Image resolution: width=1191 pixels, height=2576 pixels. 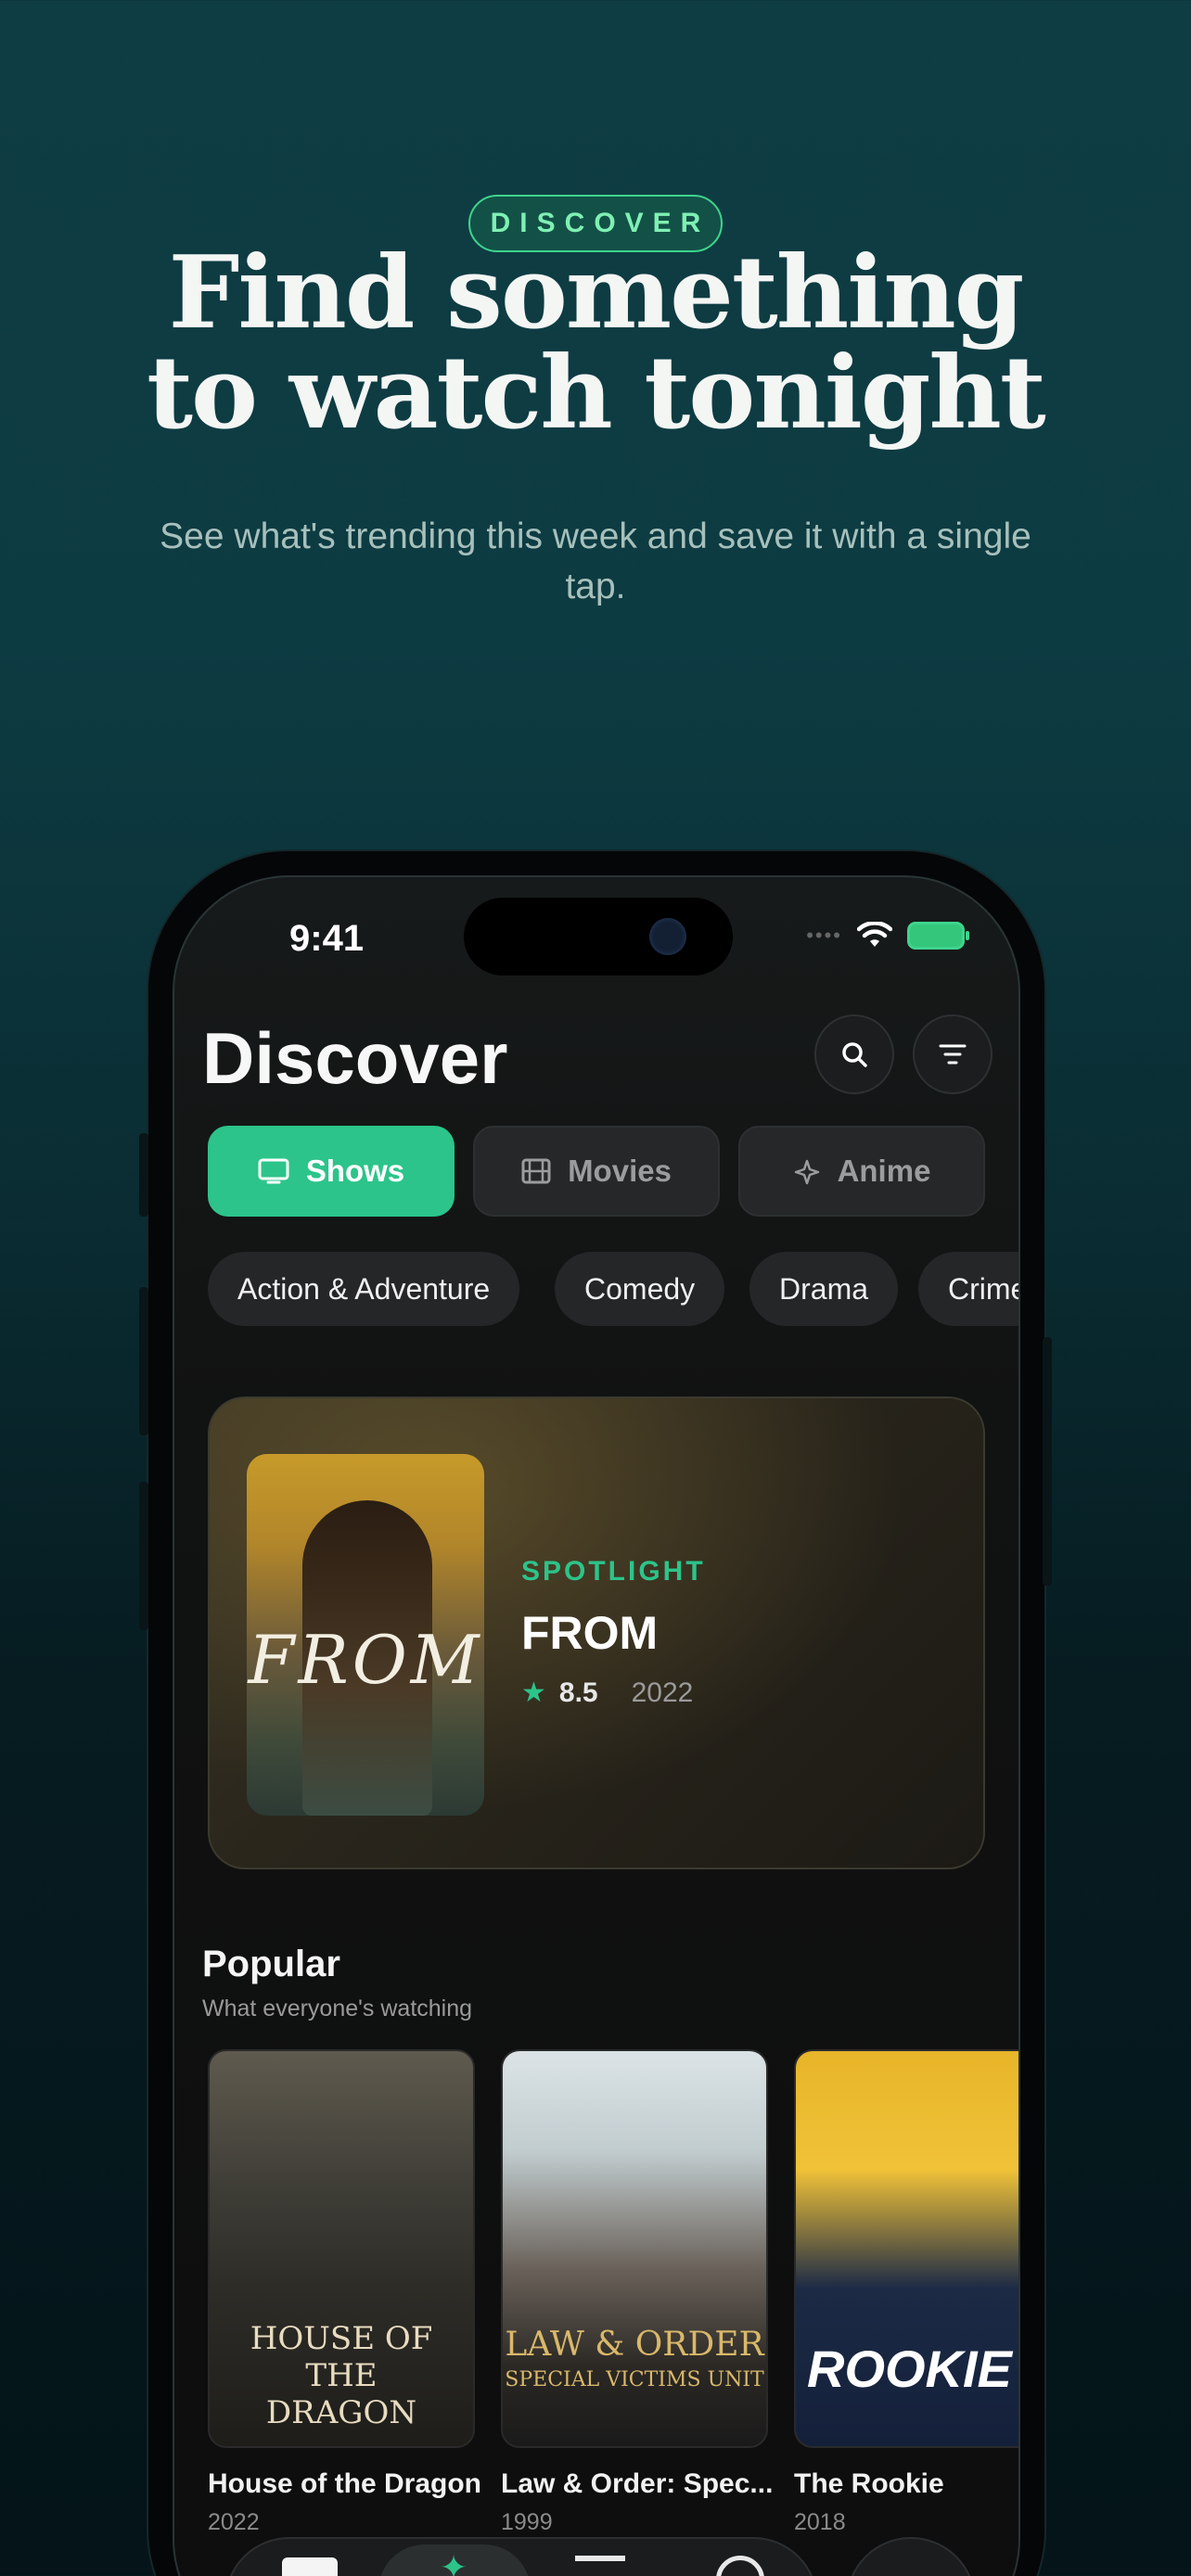 What do you see at coordinates (968, 1289) in the screenshot?
I see `genre-chip-crime: Crime` at bounding box center [968, 1289].